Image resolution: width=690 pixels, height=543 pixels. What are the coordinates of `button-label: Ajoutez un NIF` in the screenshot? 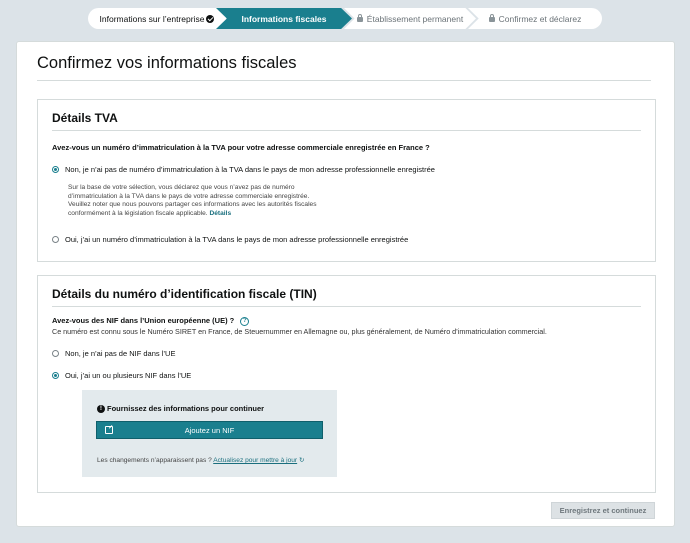 It's located at (209, 430).